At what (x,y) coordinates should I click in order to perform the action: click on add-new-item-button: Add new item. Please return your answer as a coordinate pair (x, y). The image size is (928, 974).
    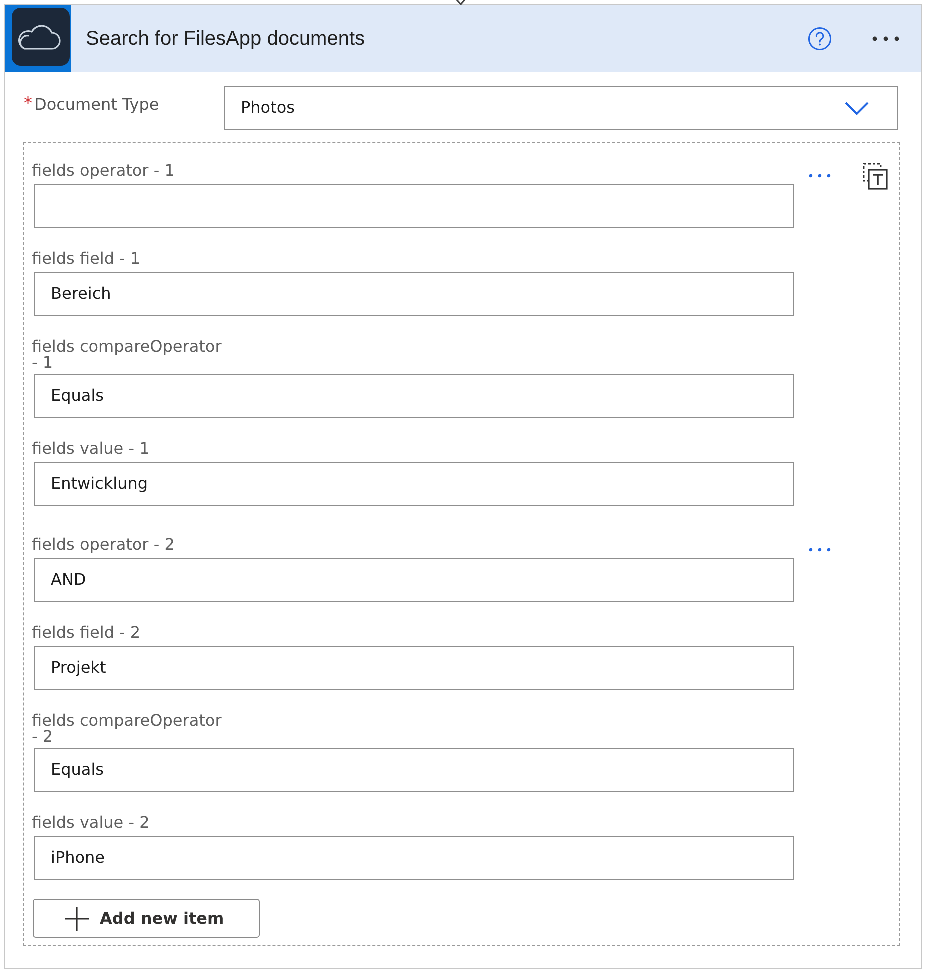
    Looking at the image, I should click on (146, 918).